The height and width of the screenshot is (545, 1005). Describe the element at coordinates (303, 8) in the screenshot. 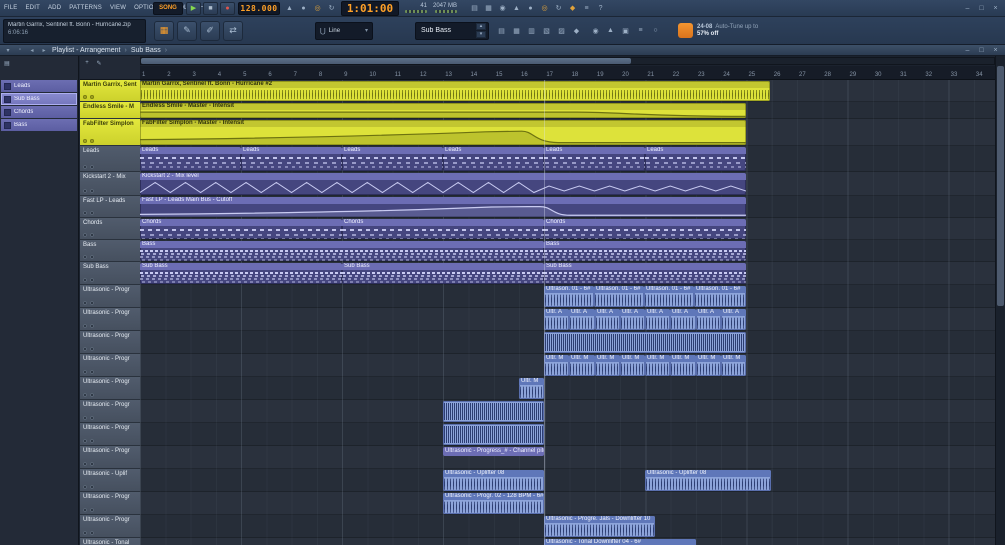

I see `wait-for-input-icon: ●` at that location.